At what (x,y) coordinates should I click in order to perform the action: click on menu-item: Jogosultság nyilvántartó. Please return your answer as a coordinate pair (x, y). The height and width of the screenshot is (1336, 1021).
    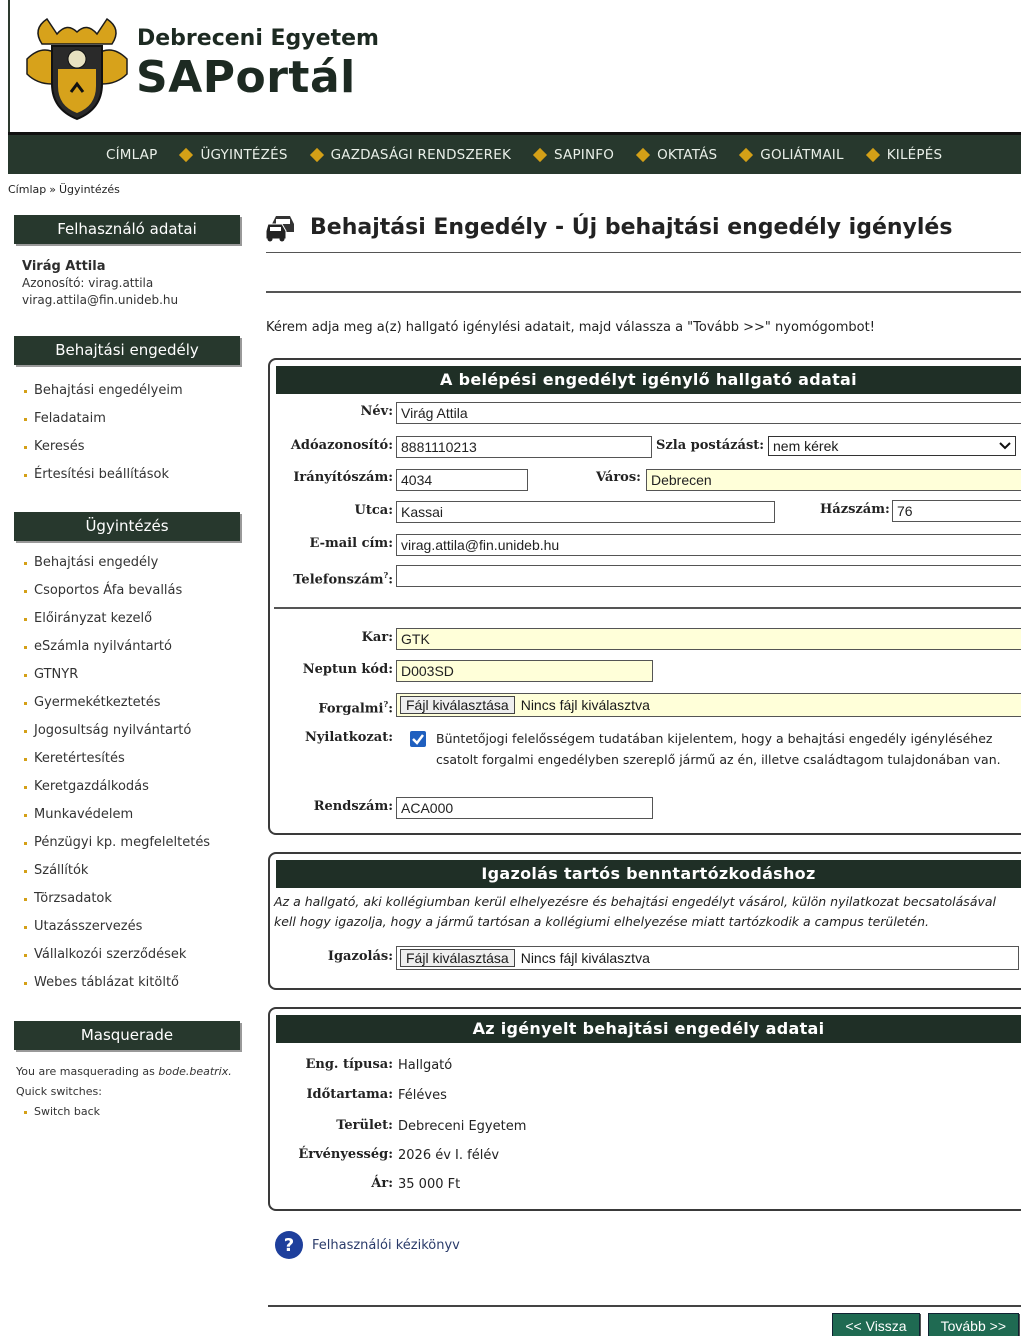
    Looking at the image, I should click on (132, 731).